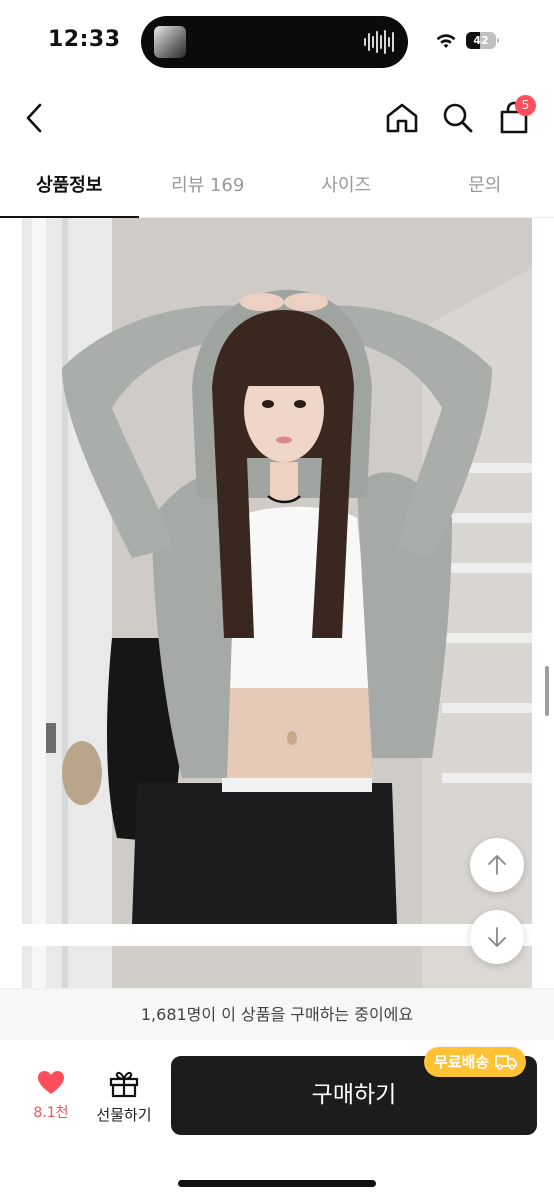 This screenshot has width=554, height=1200. I want to click on status-time: 12:33, so click(84, 39).